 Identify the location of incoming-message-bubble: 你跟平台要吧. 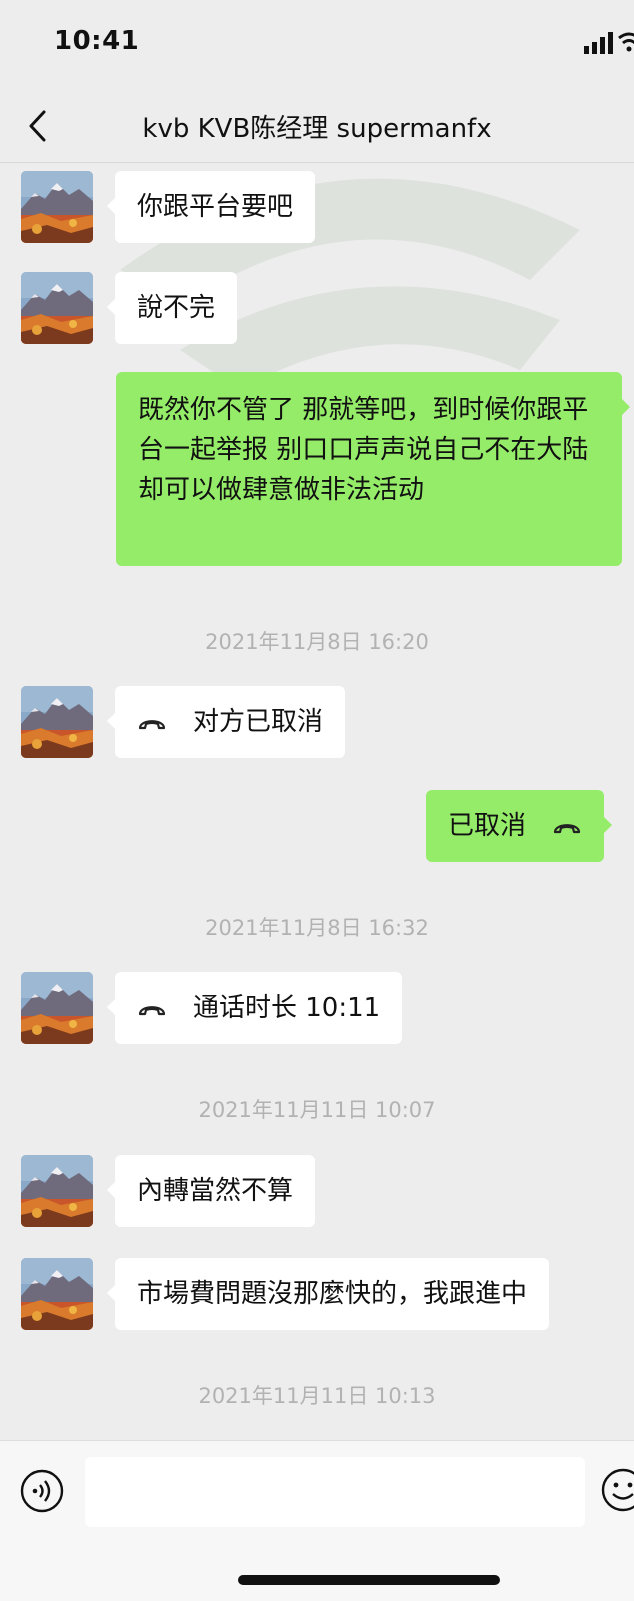
(211, 207).